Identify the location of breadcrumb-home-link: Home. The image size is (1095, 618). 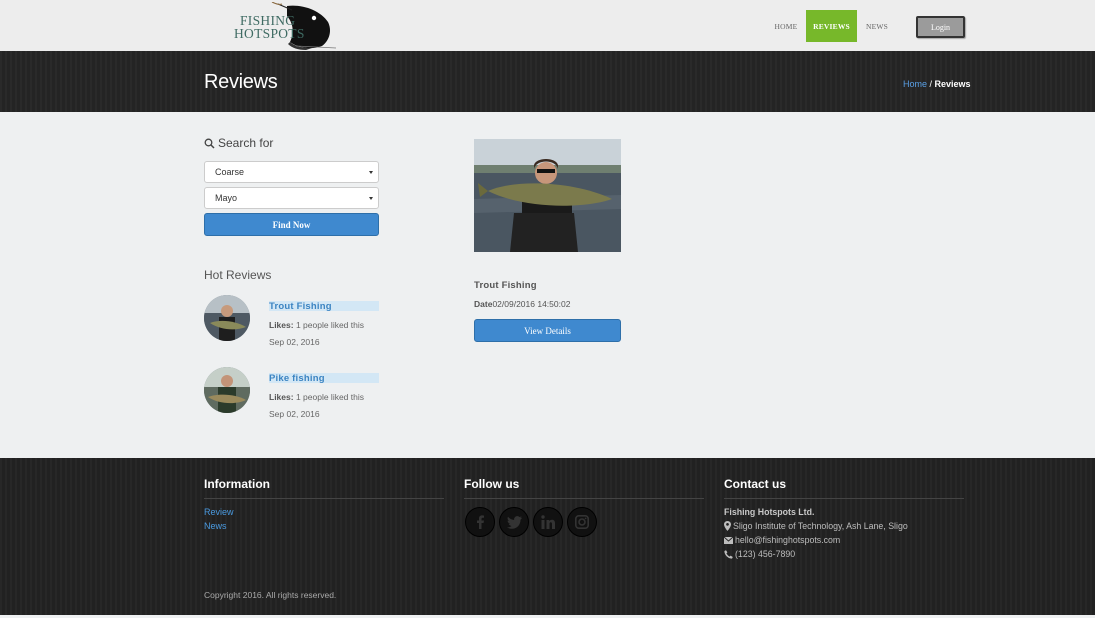
(915, 84).